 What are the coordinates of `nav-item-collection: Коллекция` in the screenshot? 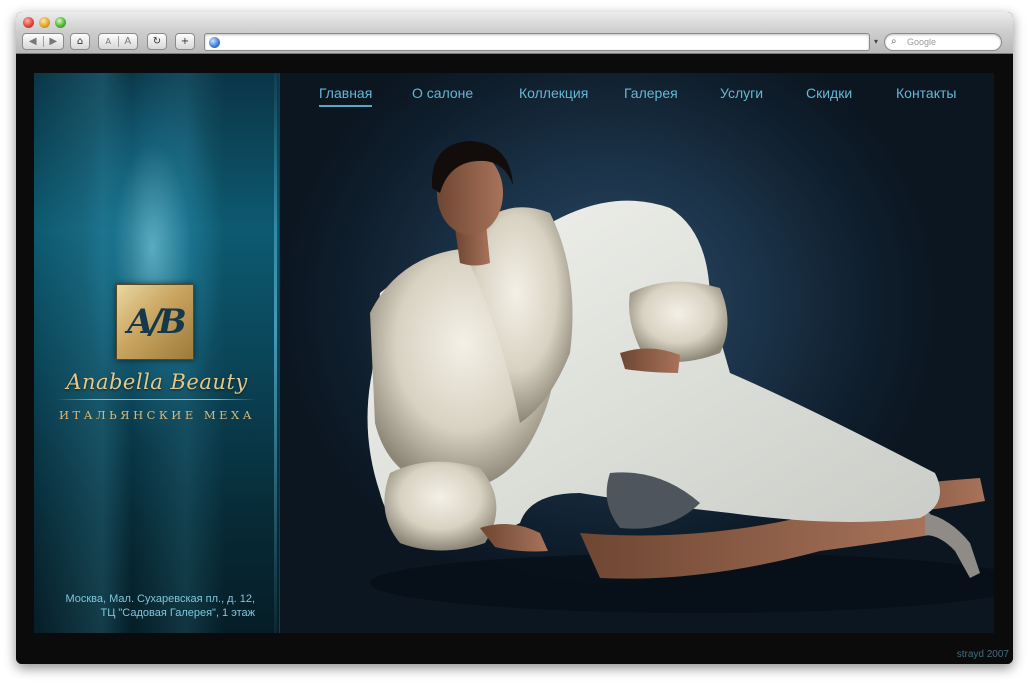 It's located at (553, 95).